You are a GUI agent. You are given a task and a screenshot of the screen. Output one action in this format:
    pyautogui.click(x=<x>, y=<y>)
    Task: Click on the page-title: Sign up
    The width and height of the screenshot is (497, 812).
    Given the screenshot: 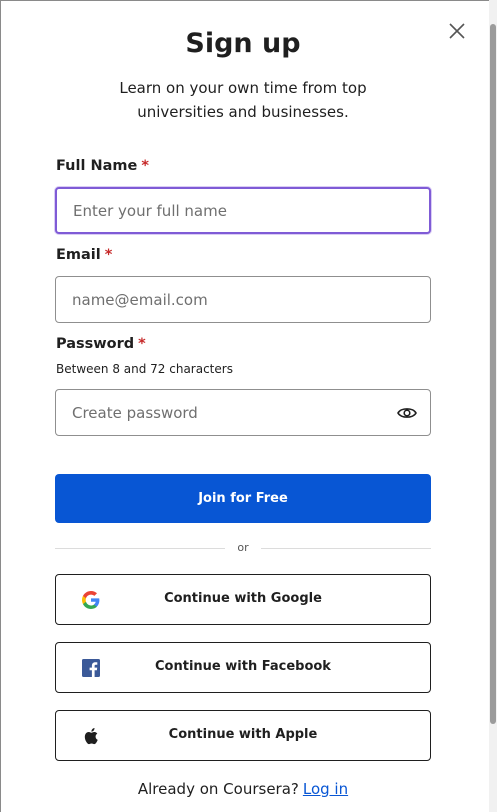 What is the action you would take?
    pyautogui.click(x=243, y=43)
    